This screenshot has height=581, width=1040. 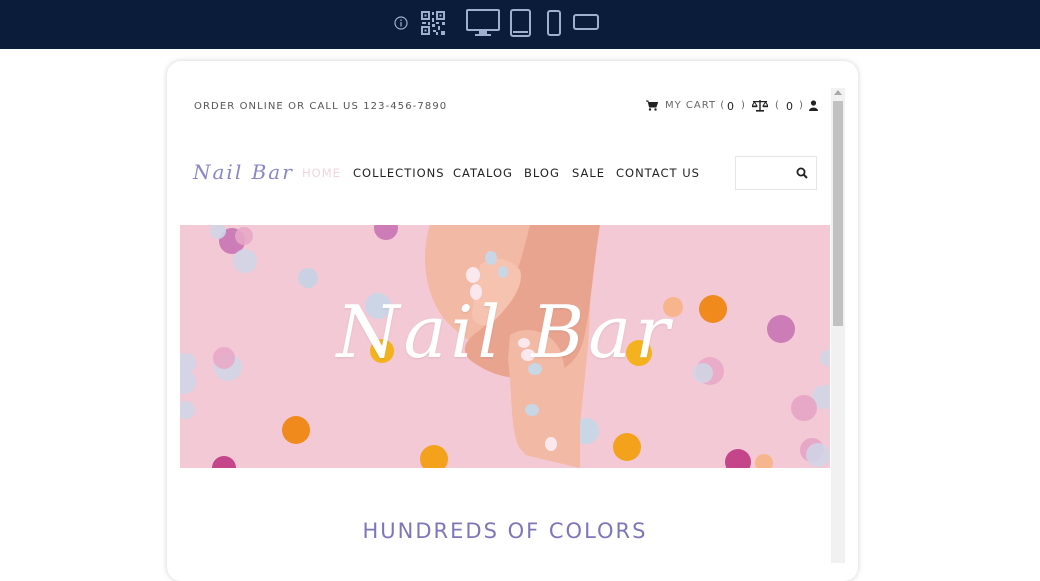 What do you see at coordinates (542, 173) in the screenshot?
I see `nav-item-blog: BLOG` at bounding box center [542, 173].